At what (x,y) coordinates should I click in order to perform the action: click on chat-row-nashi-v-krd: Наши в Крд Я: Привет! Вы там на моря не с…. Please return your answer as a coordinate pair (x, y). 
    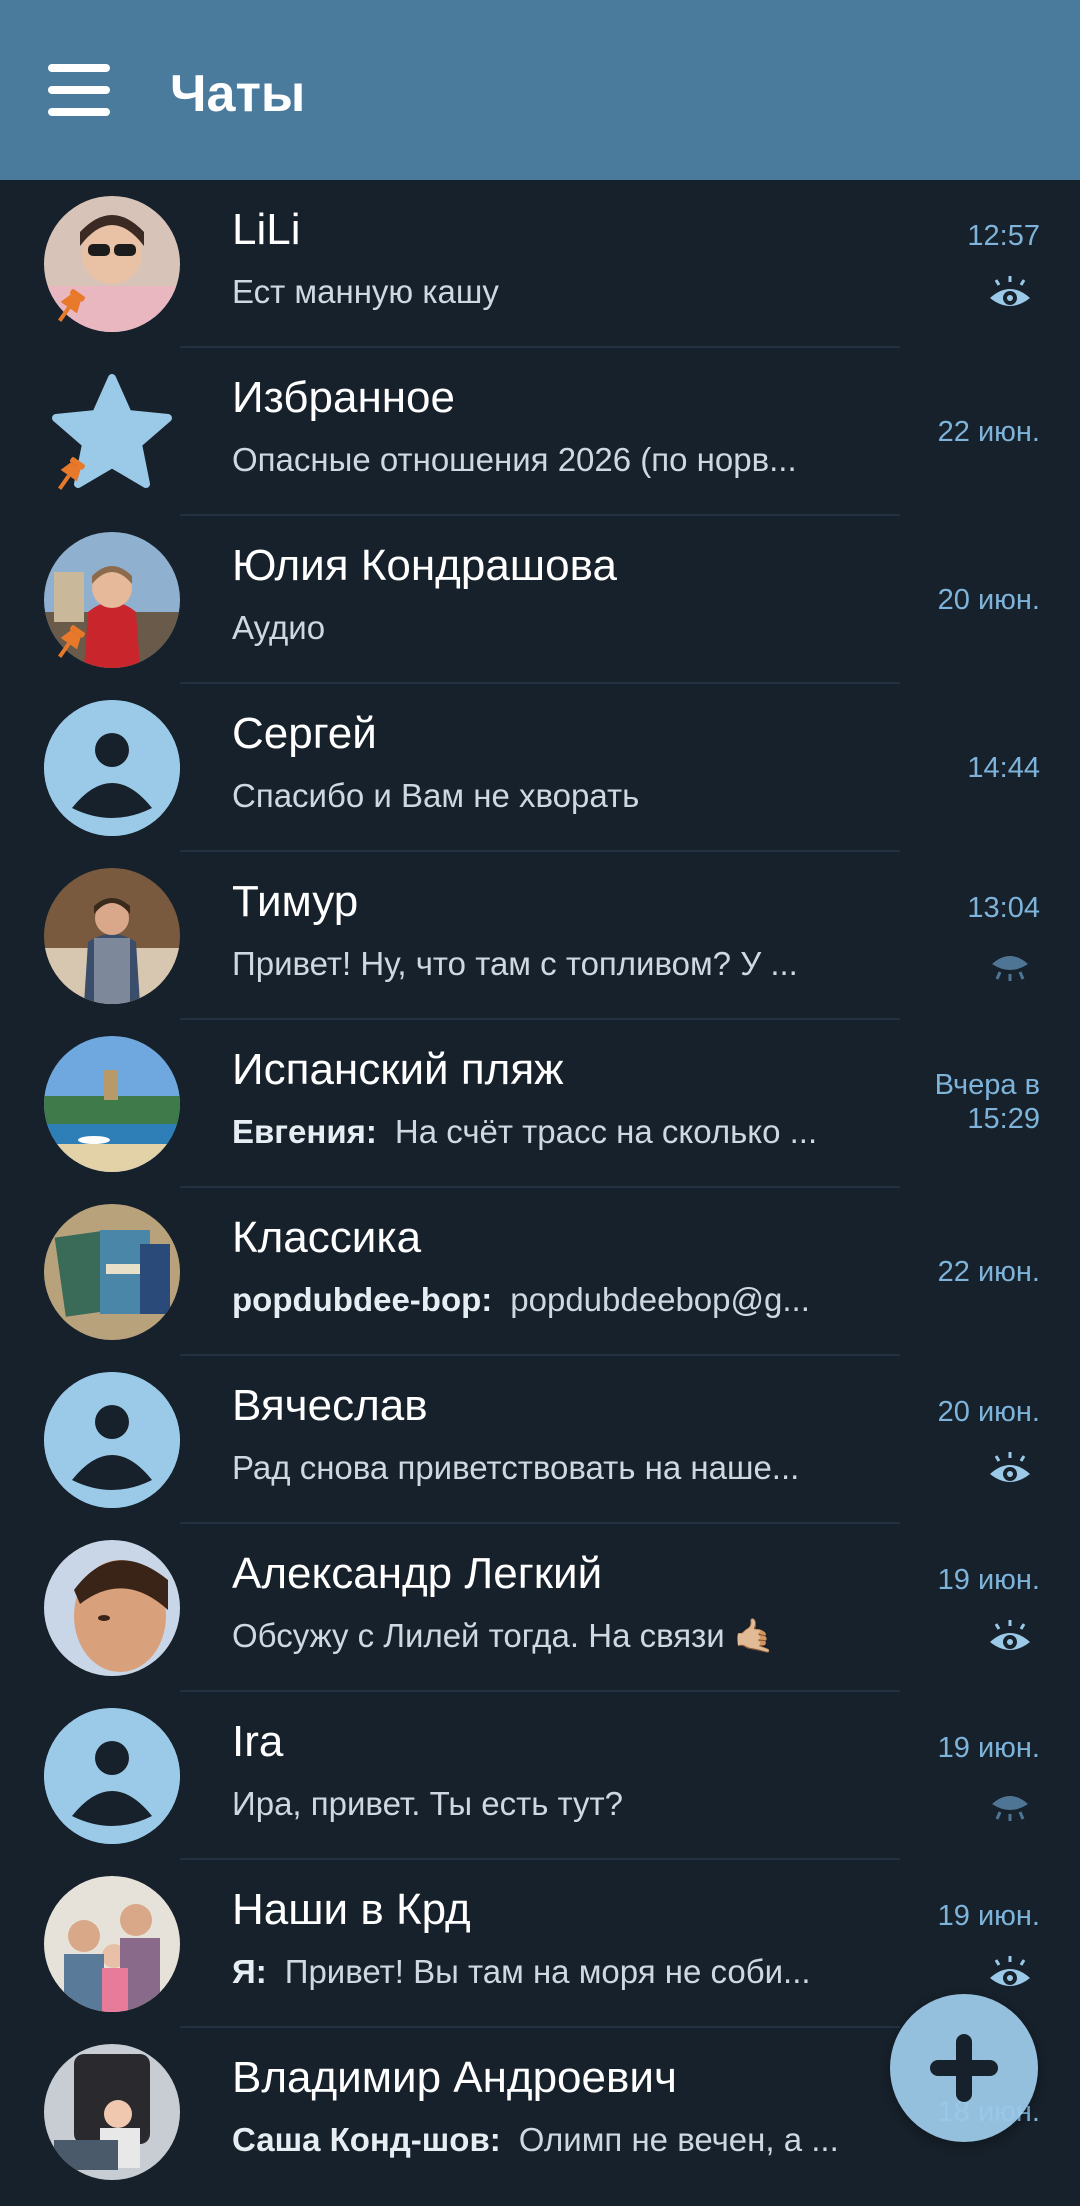
    Looking at the image, I should click on (540, 1944).